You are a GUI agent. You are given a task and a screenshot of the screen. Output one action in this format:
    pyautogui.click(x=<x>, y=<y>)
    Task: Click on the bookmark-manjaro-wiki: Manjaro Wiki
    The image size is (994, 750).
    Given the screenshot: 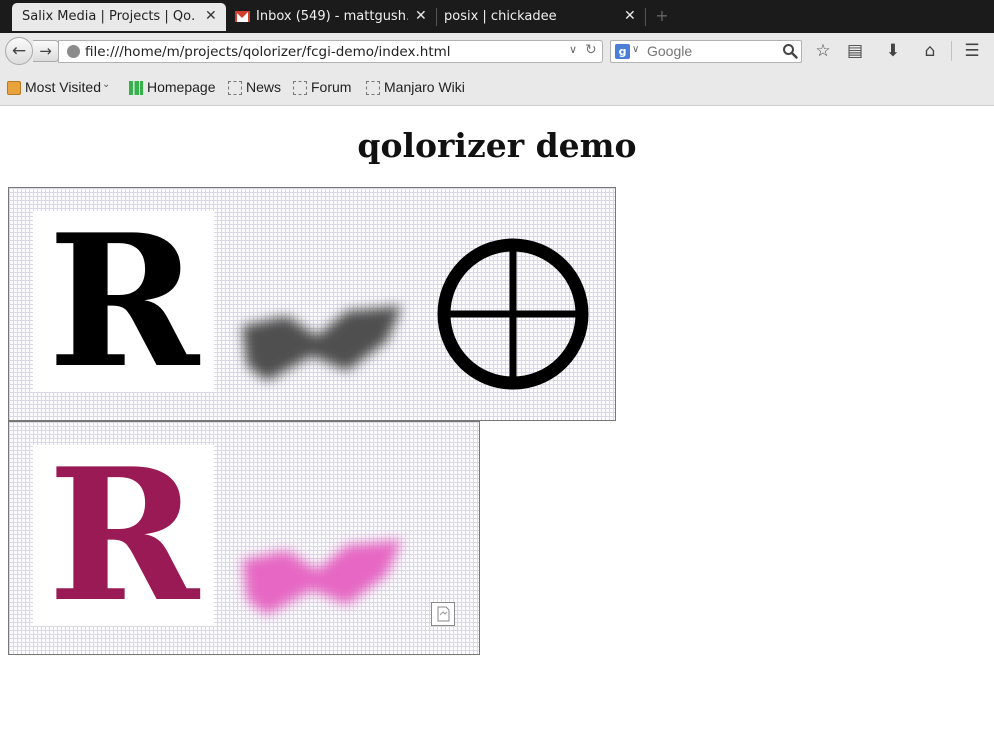 What is the action you would take?
    pyautogui.click(x=417, y=88)
    